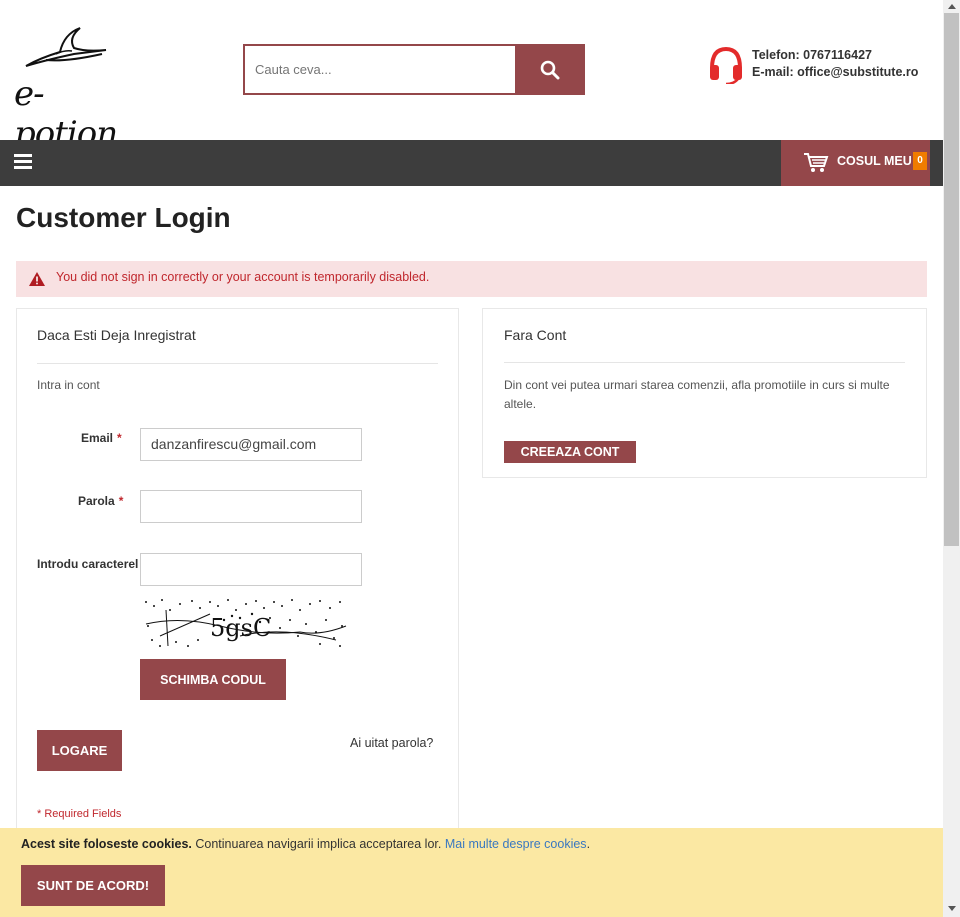  What do you see at coordinates (951, 908) in the screenshot?
I see `scroll-down-arrow-icon` at bounding box center [951, 908].